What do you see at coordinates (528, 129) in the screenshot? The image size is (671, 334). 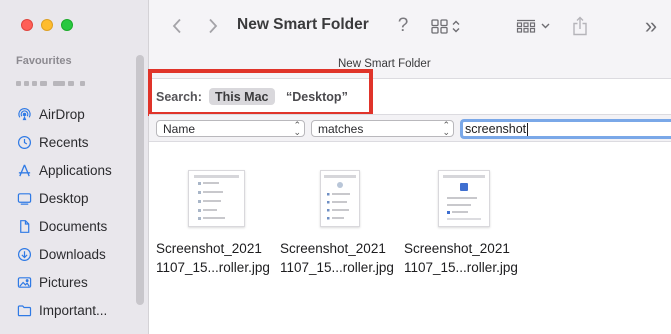 I see `text-cursor` at bounding box center [528, 129].